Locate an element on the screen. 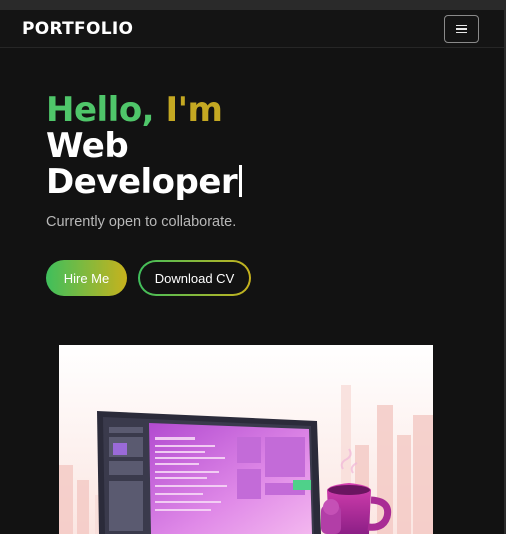  window-top-strip is located at coordinates (253, 5).